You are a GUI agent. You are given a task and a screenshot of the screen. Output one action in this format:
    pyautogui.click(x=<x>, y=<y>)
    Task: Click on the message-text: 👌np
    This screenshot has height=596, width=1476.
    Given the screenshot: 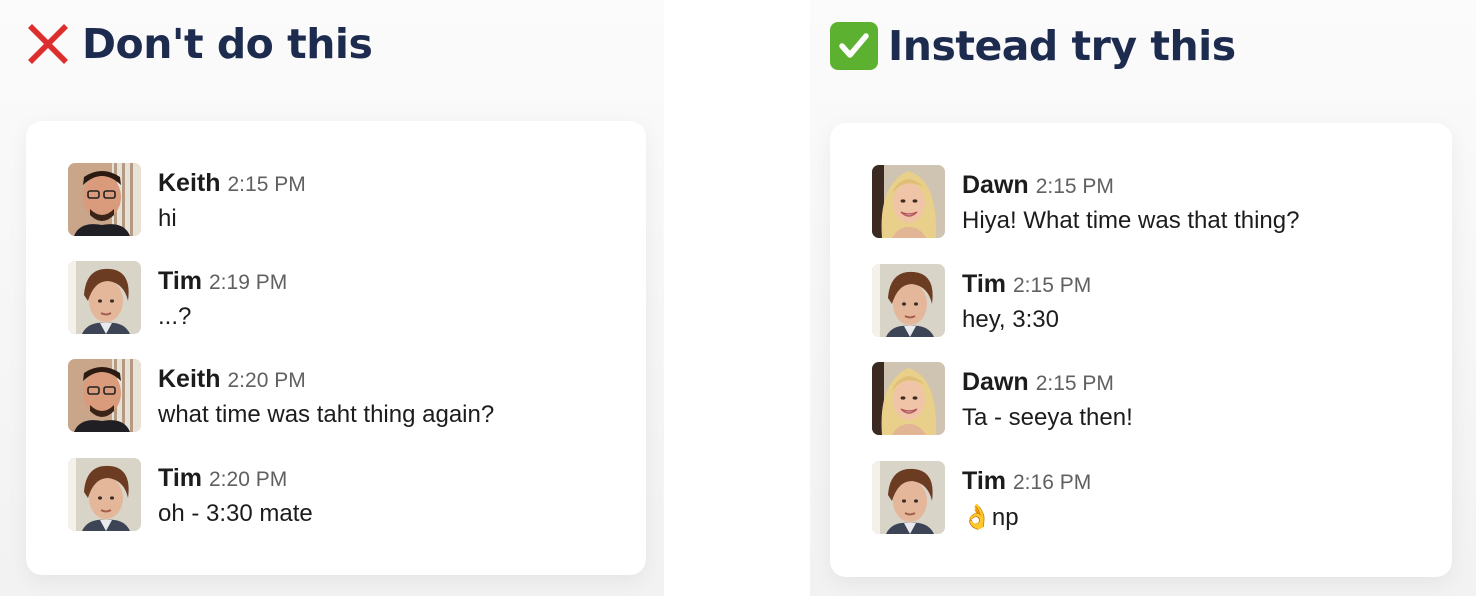 What is the action you would take?
    pyautogui.click(x=1026, y=517)
    